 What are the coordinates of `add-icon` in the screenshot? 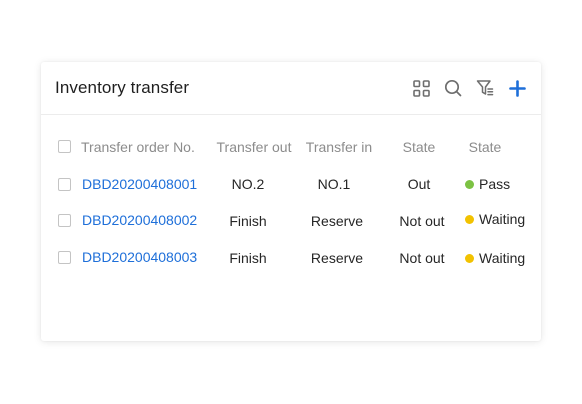 It's located at (517, 88).